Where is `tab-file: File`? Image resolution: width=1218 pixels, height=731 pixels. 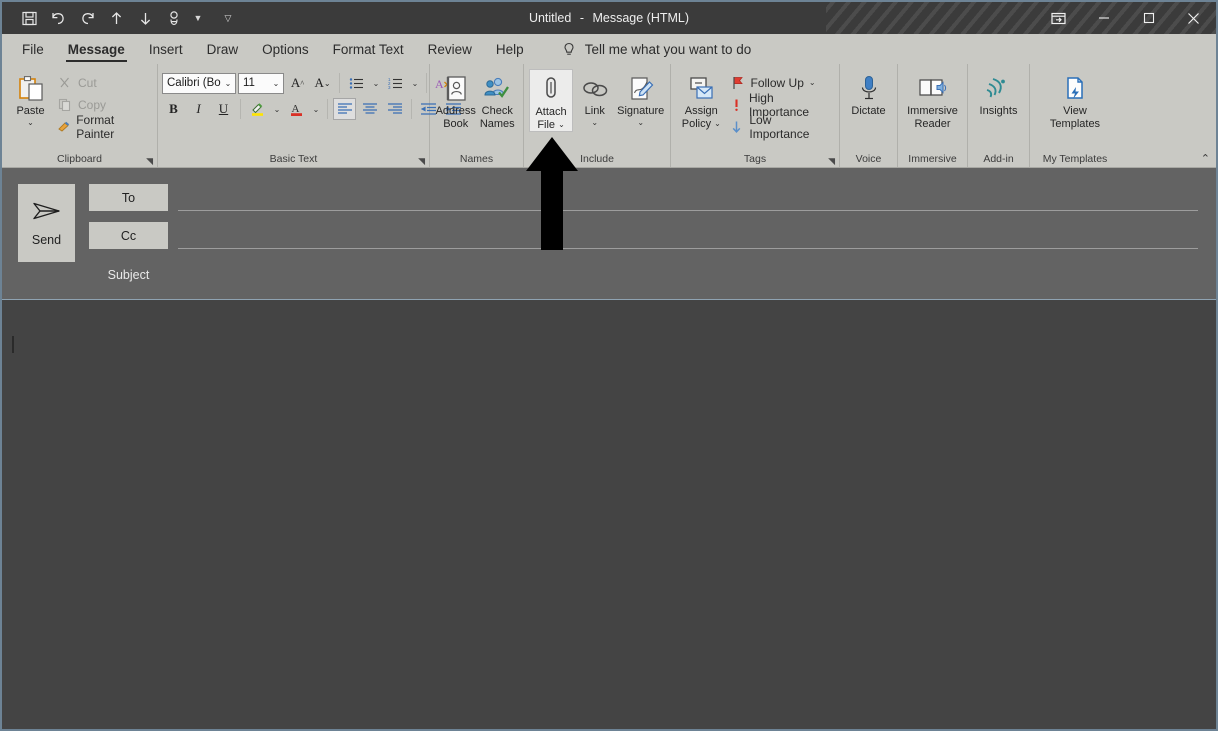 tab-file: File is located at coordinates (33, 49).